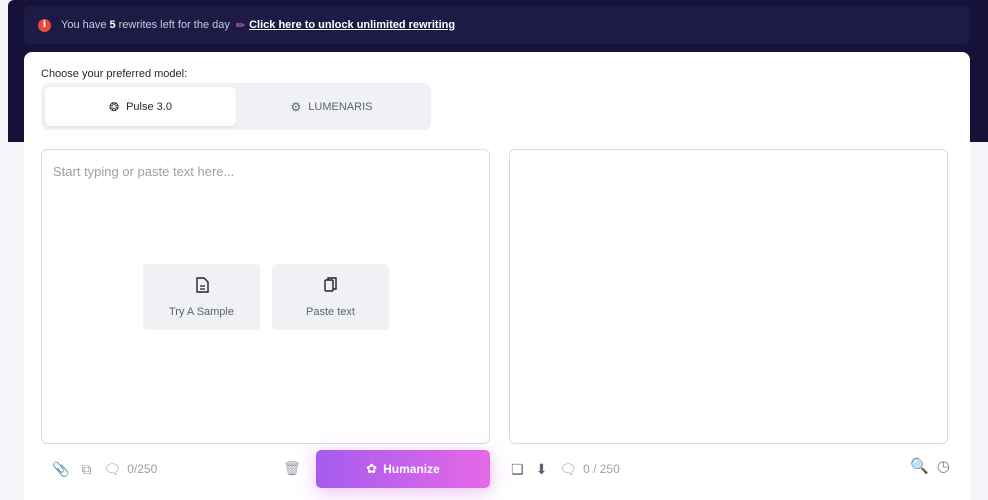 The height and width of the screenshot is (500, 988). I want to click on rewrites-count: 5, so click(112, 25).